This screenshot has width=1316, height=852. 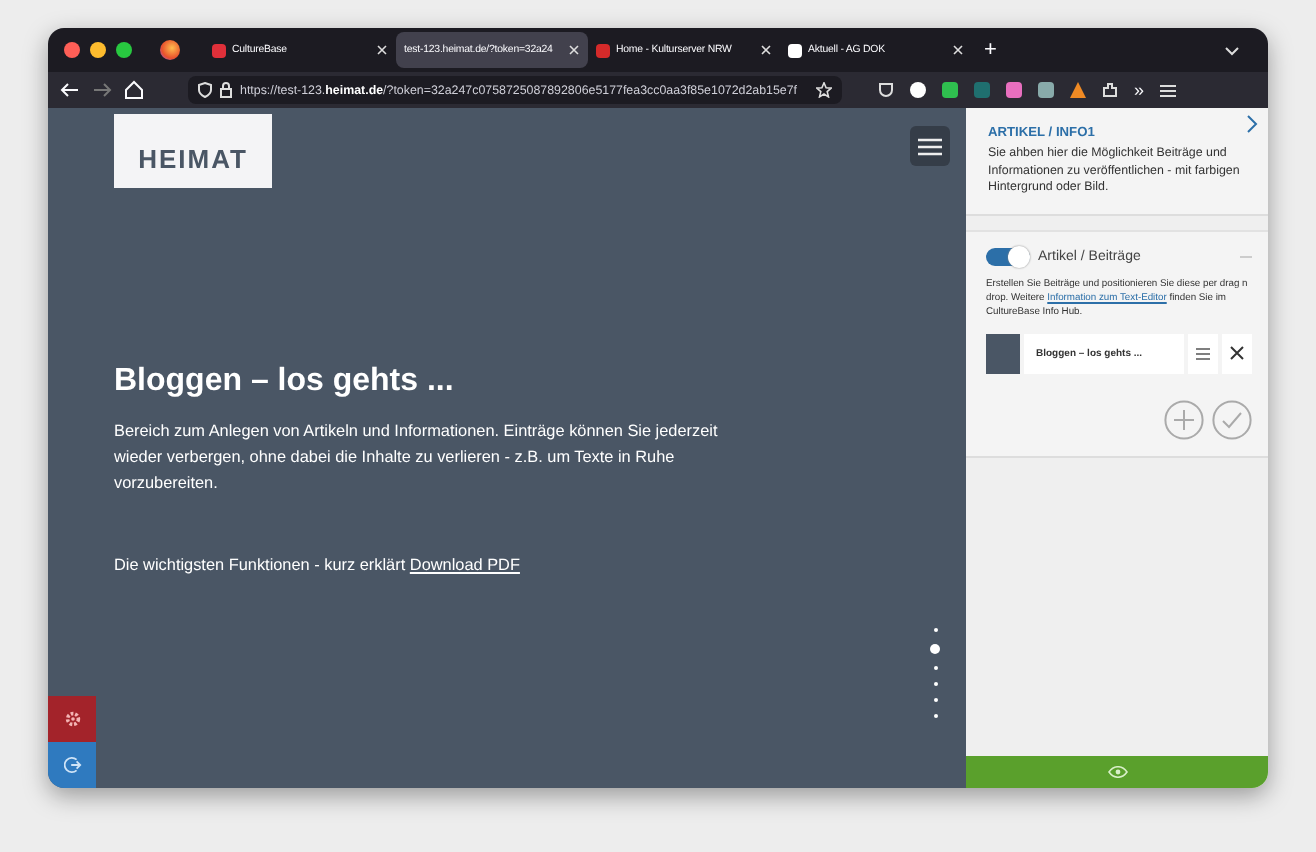 What do you see at coordinates (886, 90) in the screenshot?
I see `pocket-icon` at bounding box center [886, 90].